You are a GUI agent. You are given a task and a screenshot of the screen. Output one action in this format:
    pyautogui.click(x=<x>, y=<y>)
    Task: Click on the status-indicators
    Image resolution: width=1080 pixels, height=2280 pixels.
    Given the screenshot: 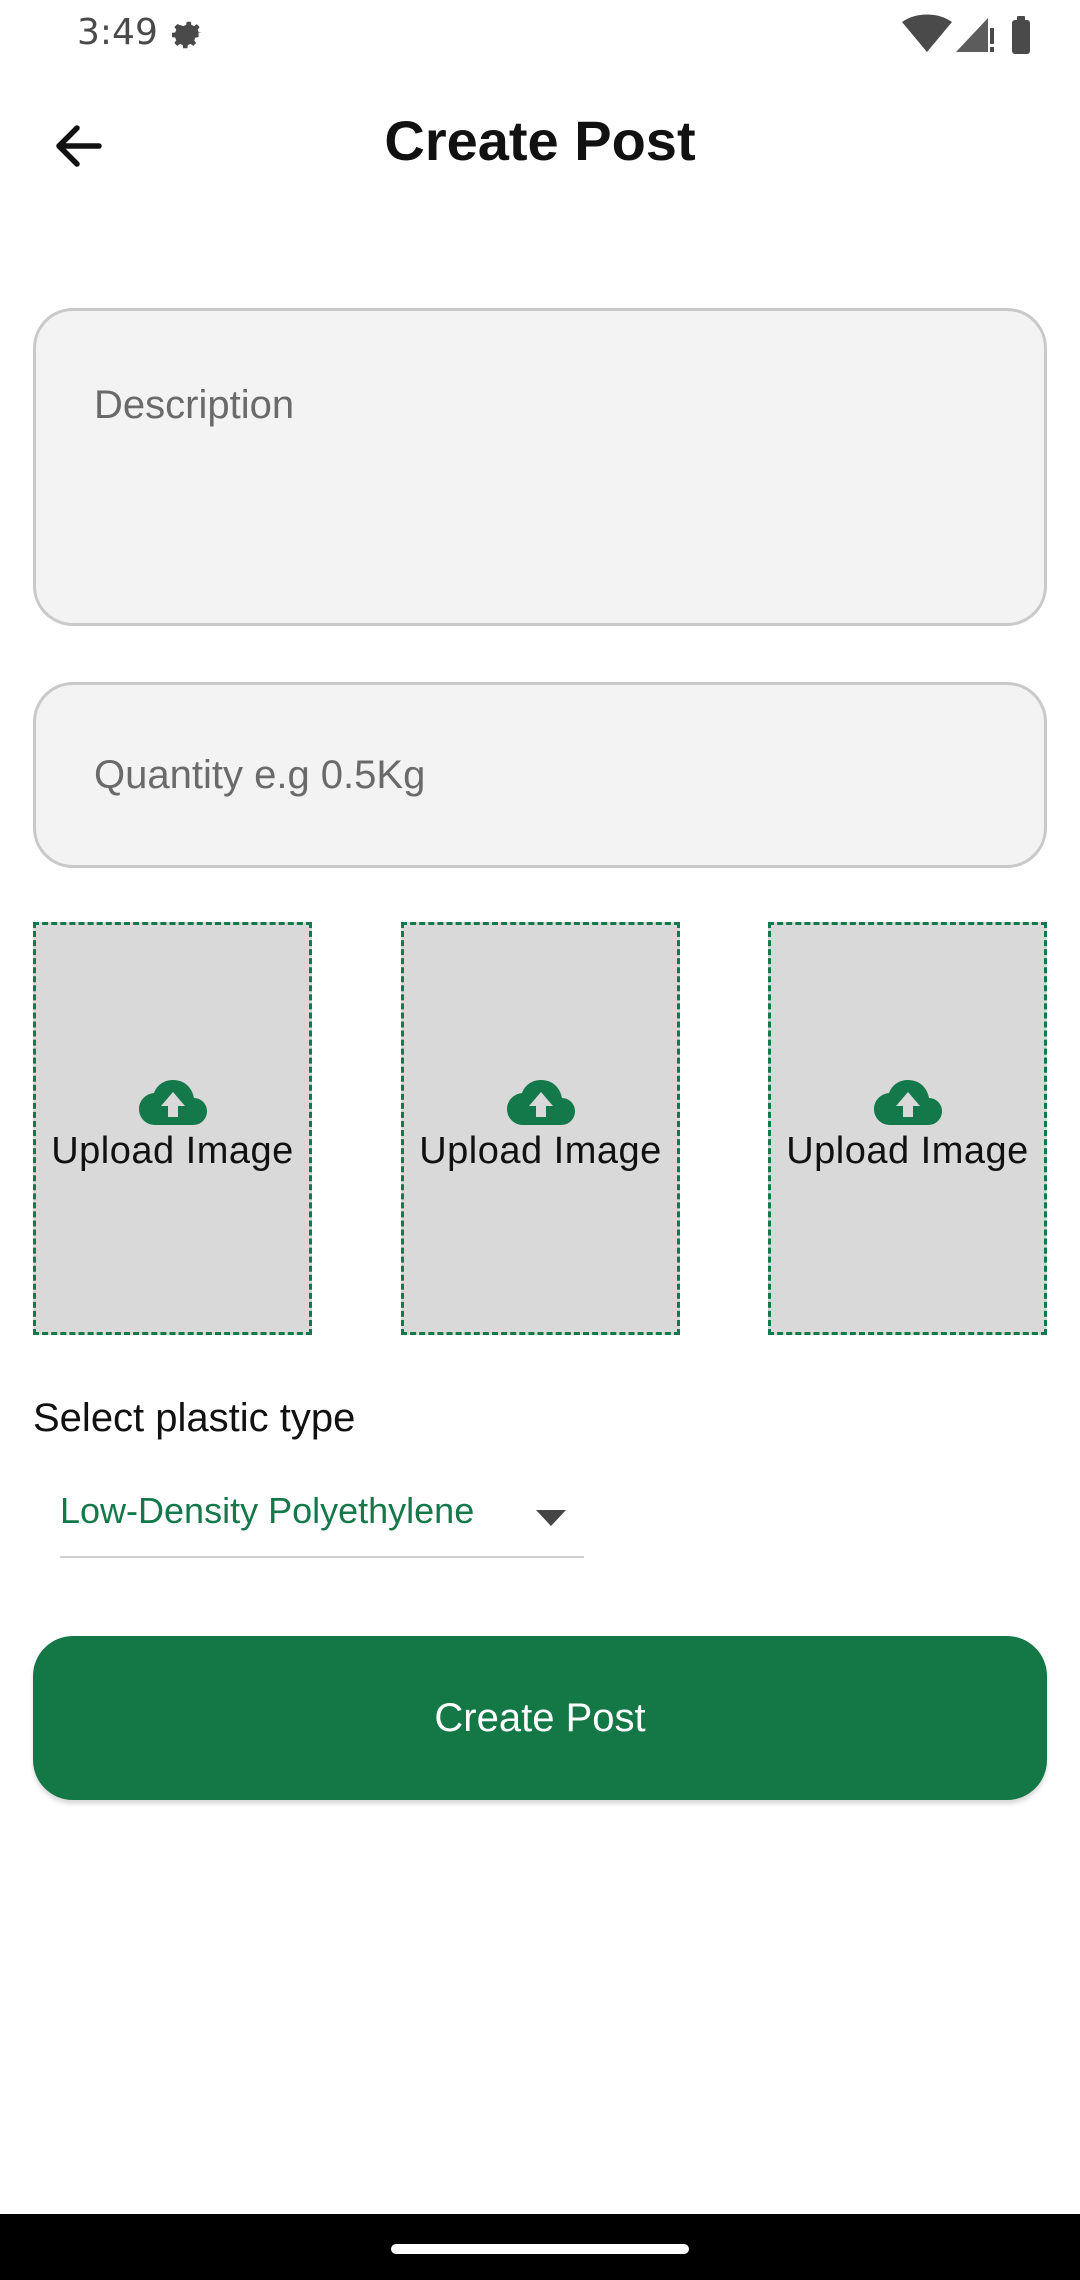 What is the action you would take?
    pyautogui.click(x=966, y=34)
    